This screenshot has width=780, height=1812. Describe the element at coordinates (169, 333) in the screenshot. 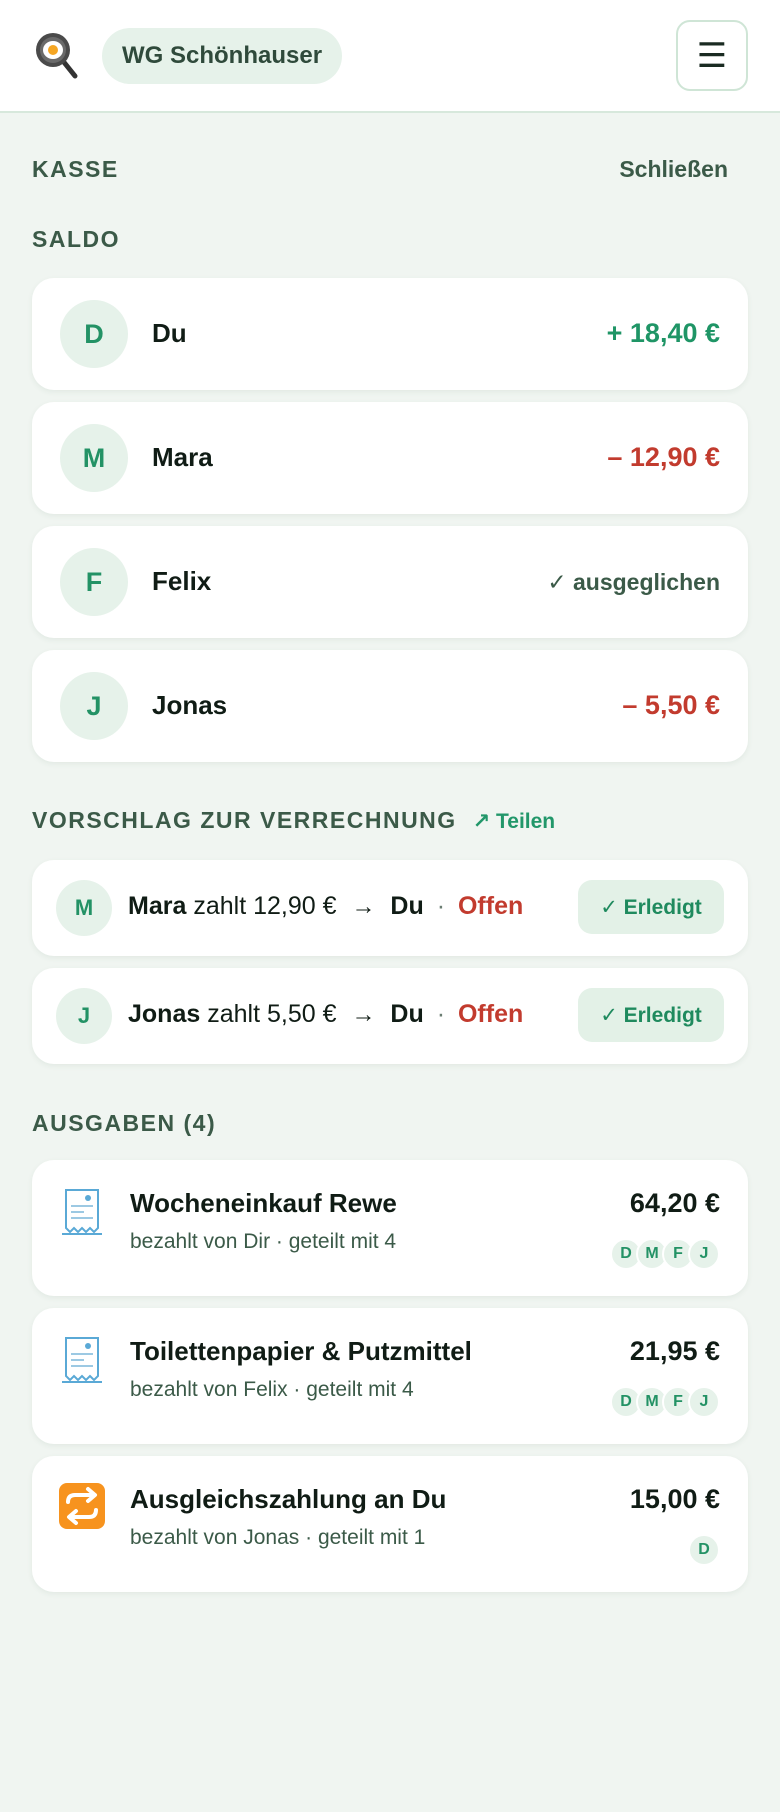

I see `member-name: Du` at that location.